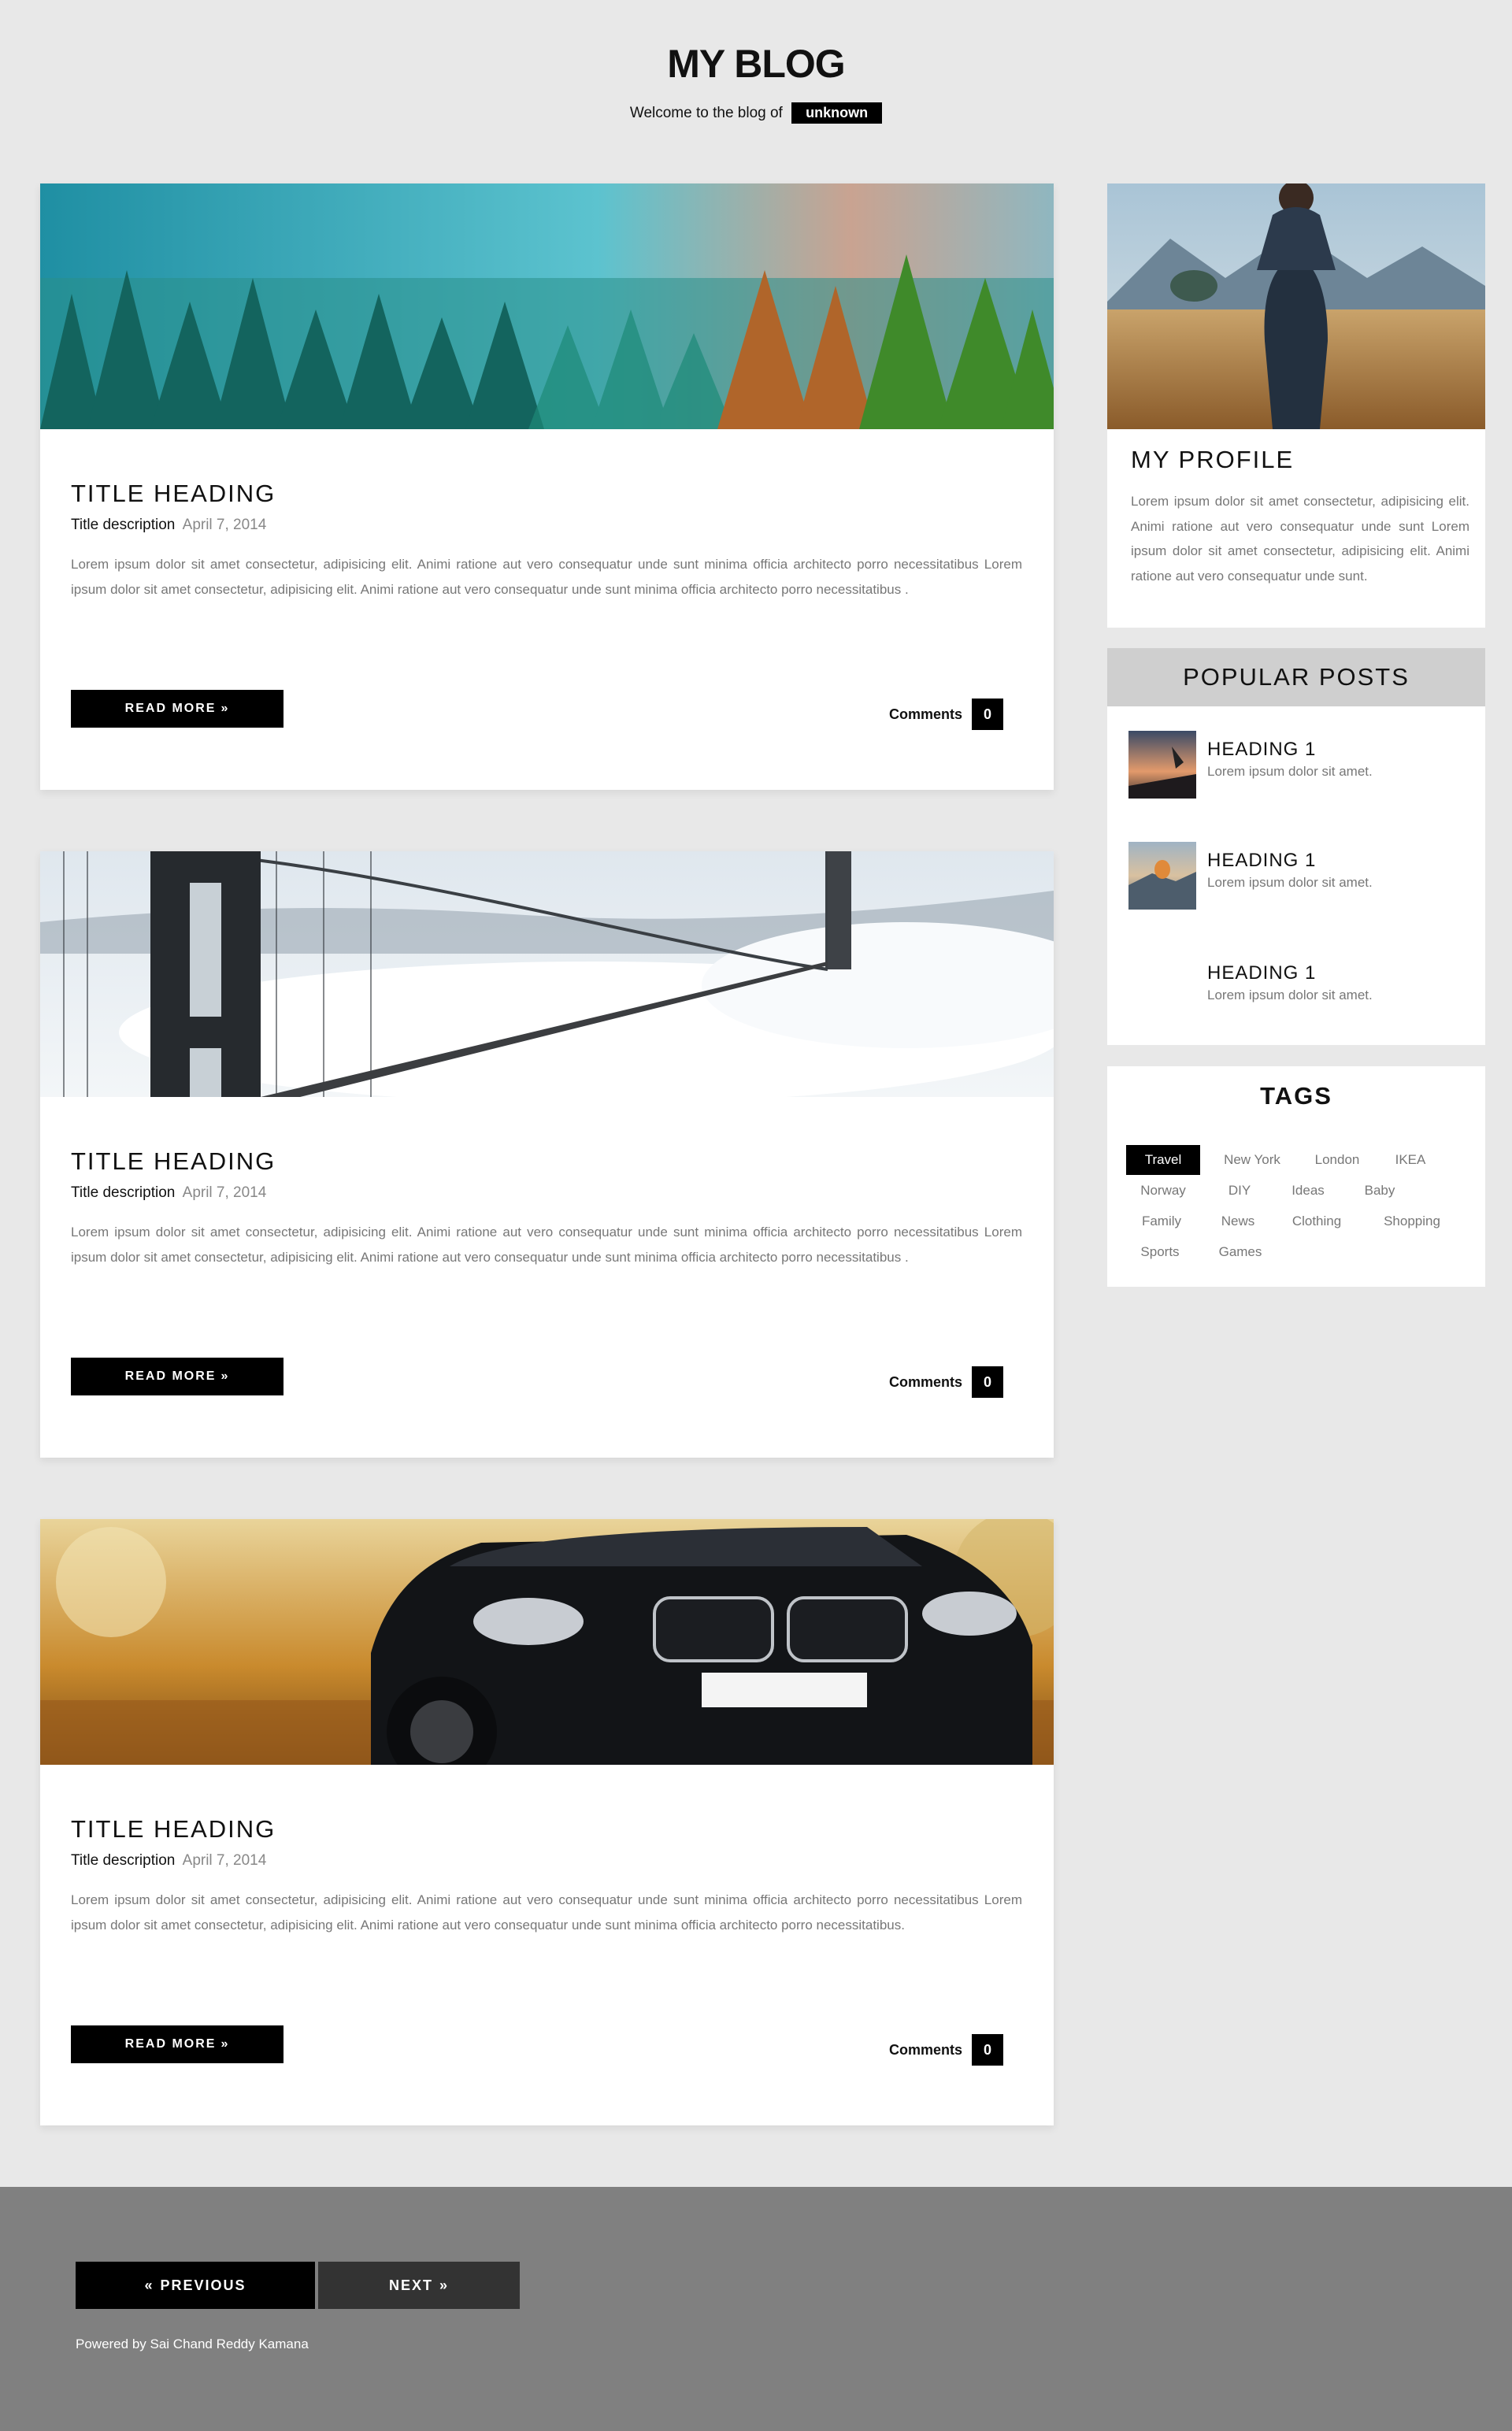  Describe the element at coordinates (547, 1642) in the screenshot. I see `car-photo` at that location.